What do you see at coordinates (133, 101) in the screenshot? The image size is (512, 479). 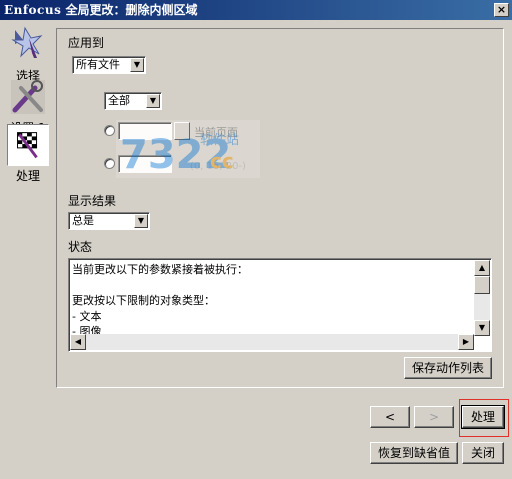 I see `page-scope-select: 全部 ▼` at bounding box center [133, 101].